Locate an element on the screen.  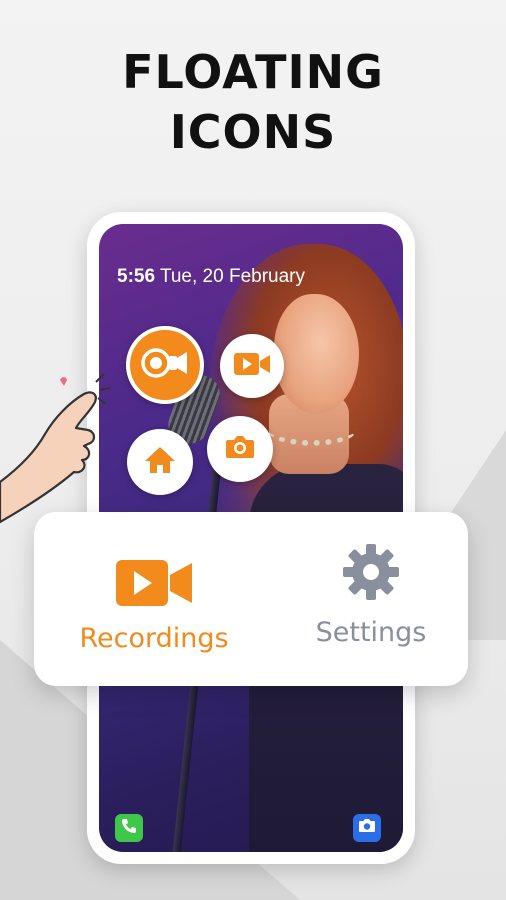
floating-screenshot-button is located at coordinates (240, 449).